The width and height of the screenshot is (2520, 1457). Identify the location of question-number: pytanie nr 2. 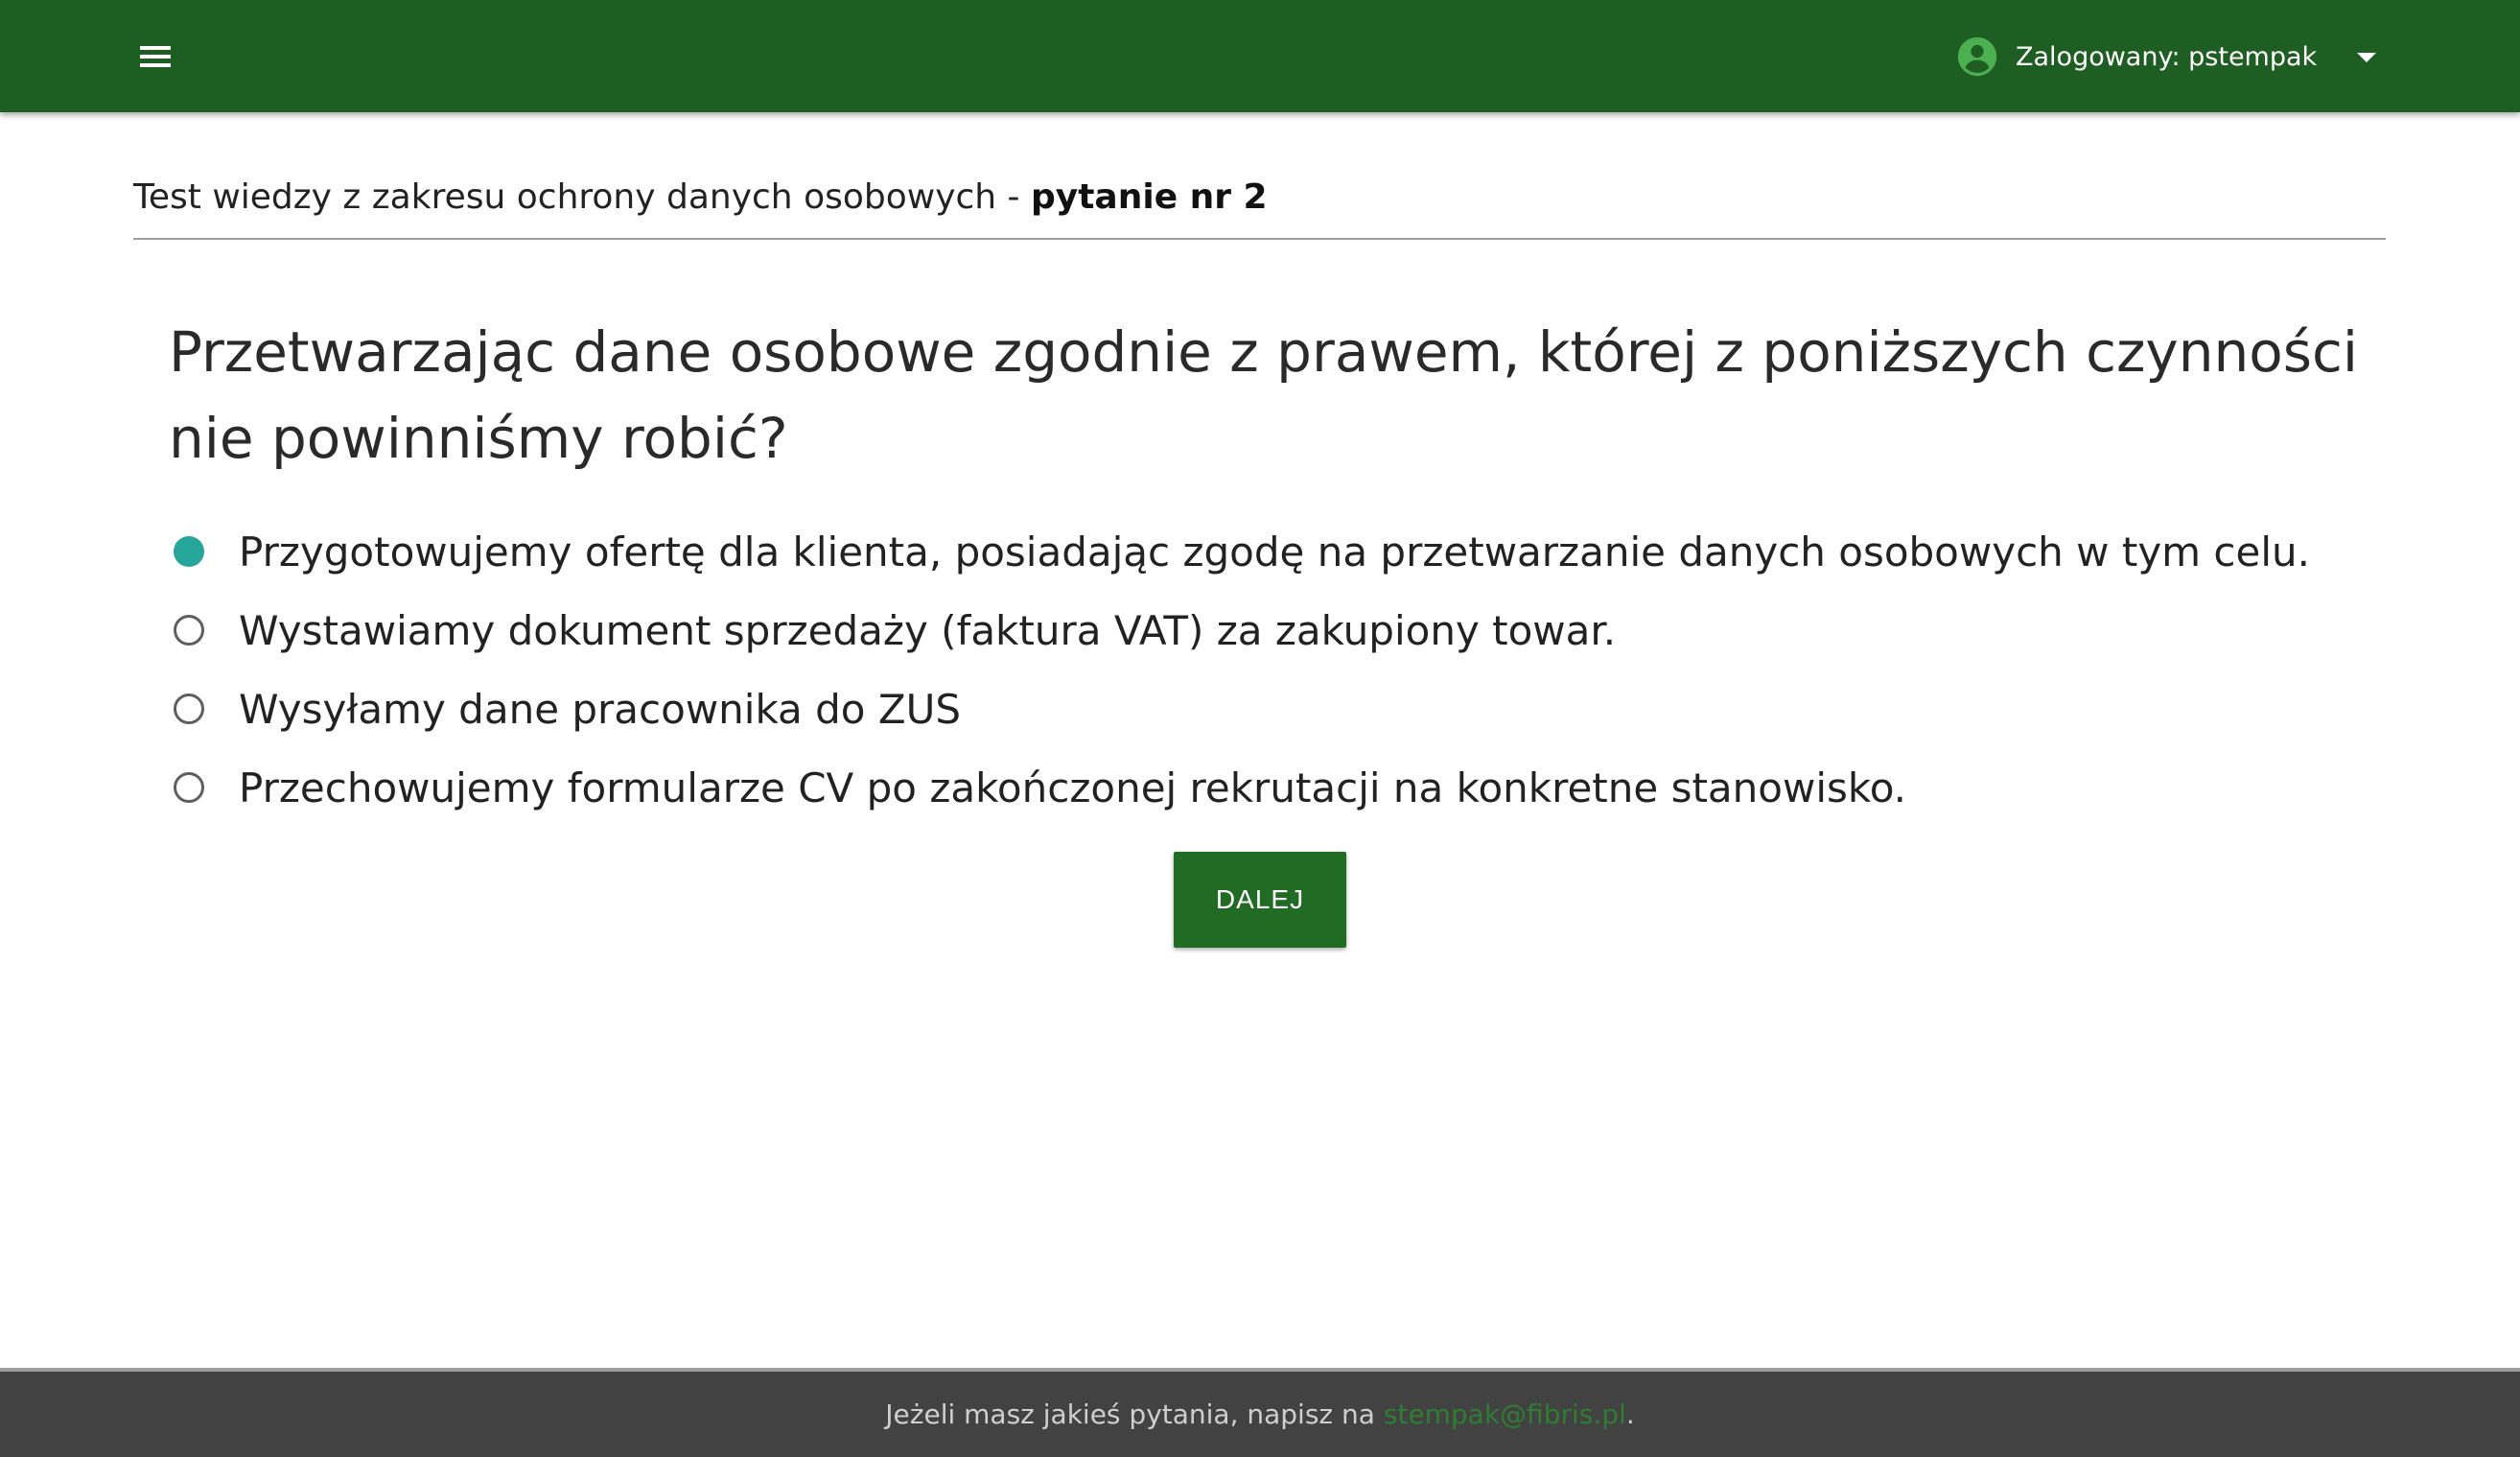
(1149, 197).